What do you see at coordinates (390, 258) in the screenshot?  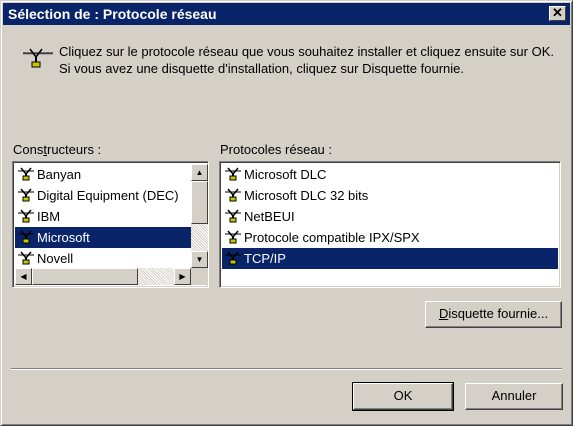 I see `list-item: TCP/IP` at bounding box center [390, 258].